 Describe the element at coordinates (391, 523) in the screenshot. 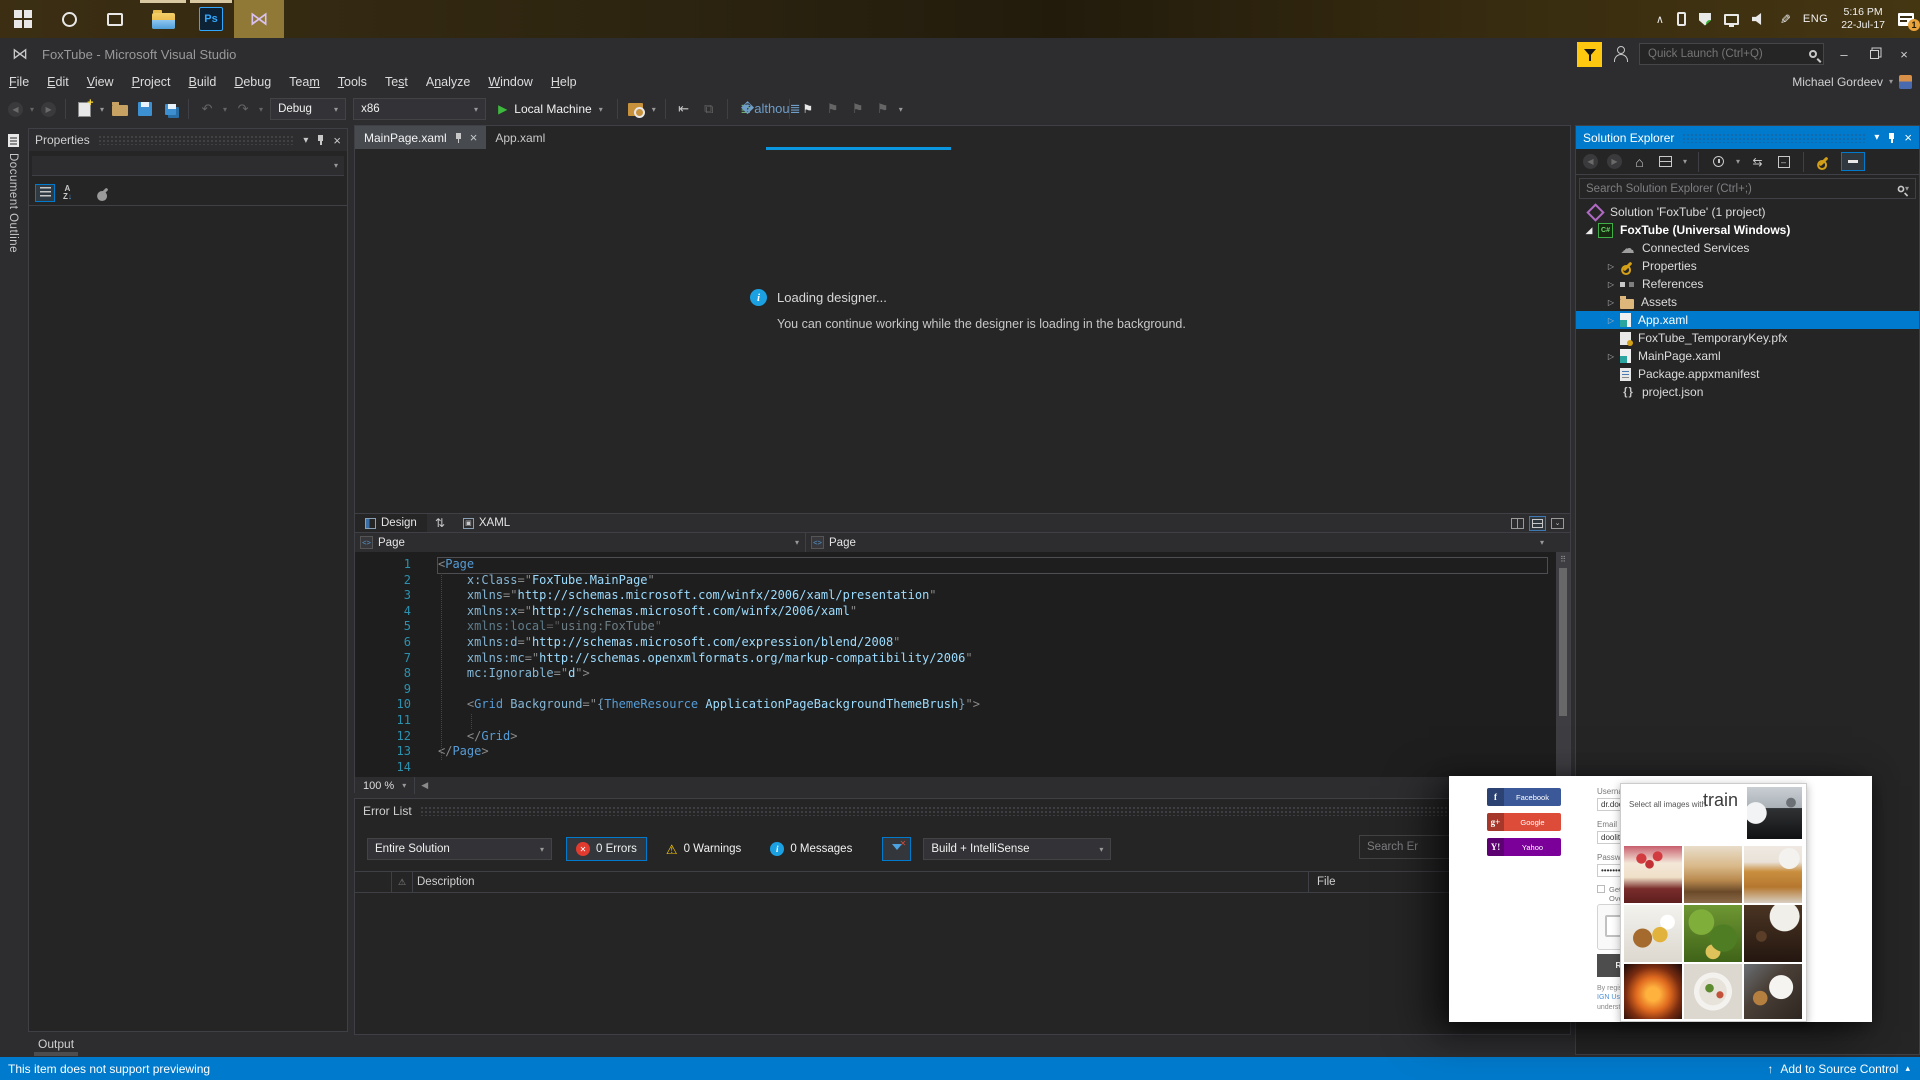

I see `tab-design: Design` at that location.